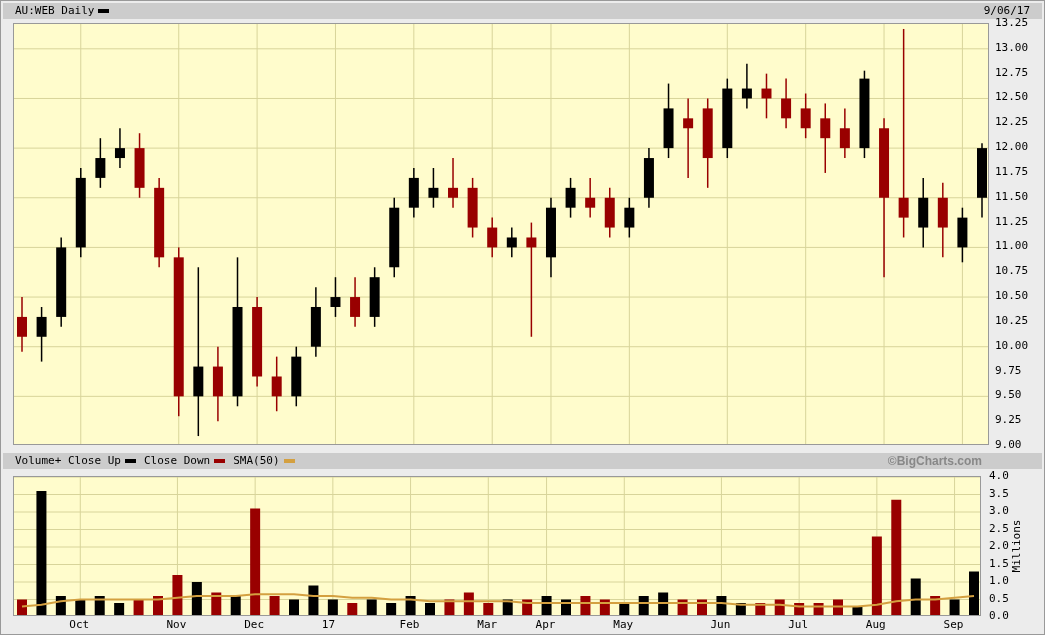  I want to click on axis-label: 4.0, so click(999, 476).